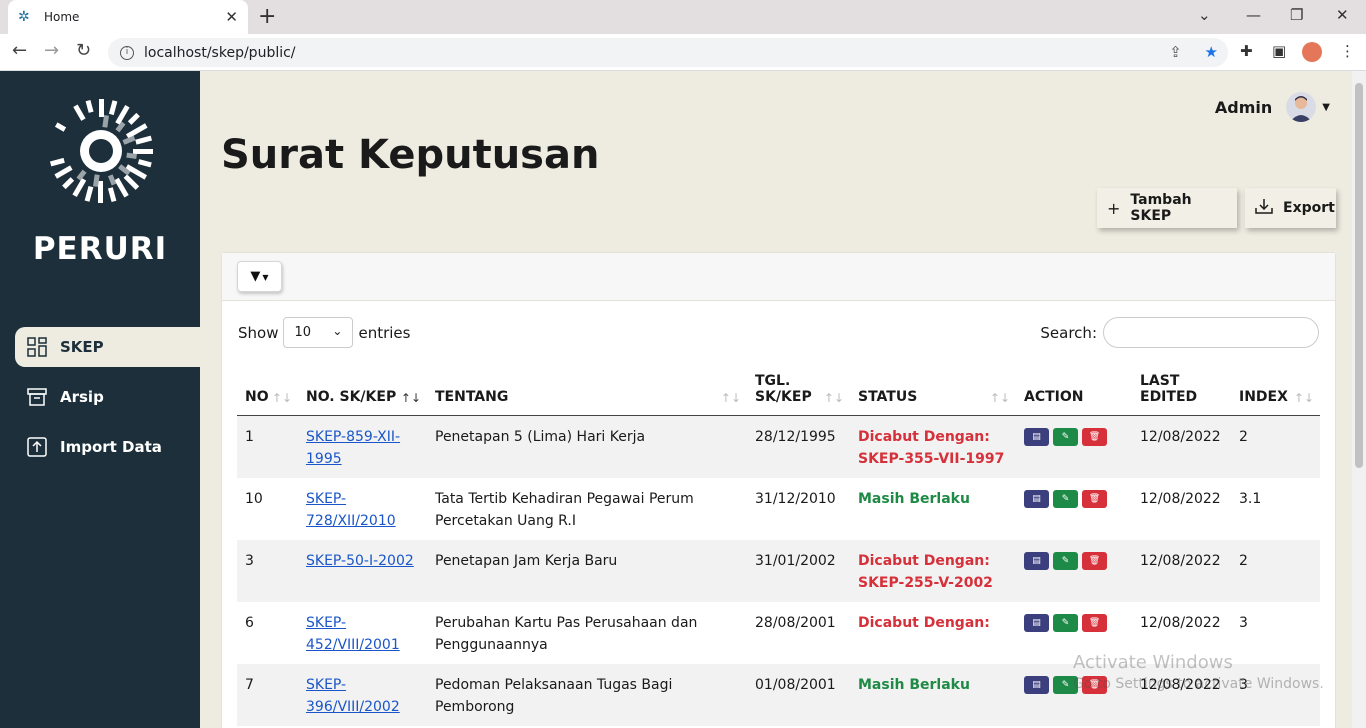 The image size is (1366, 728). What do you see at coordinates (1275, 387) in the screenshot?
I see `column-header-index: INDEX ↑↓` at bounding box center [1275, 387].